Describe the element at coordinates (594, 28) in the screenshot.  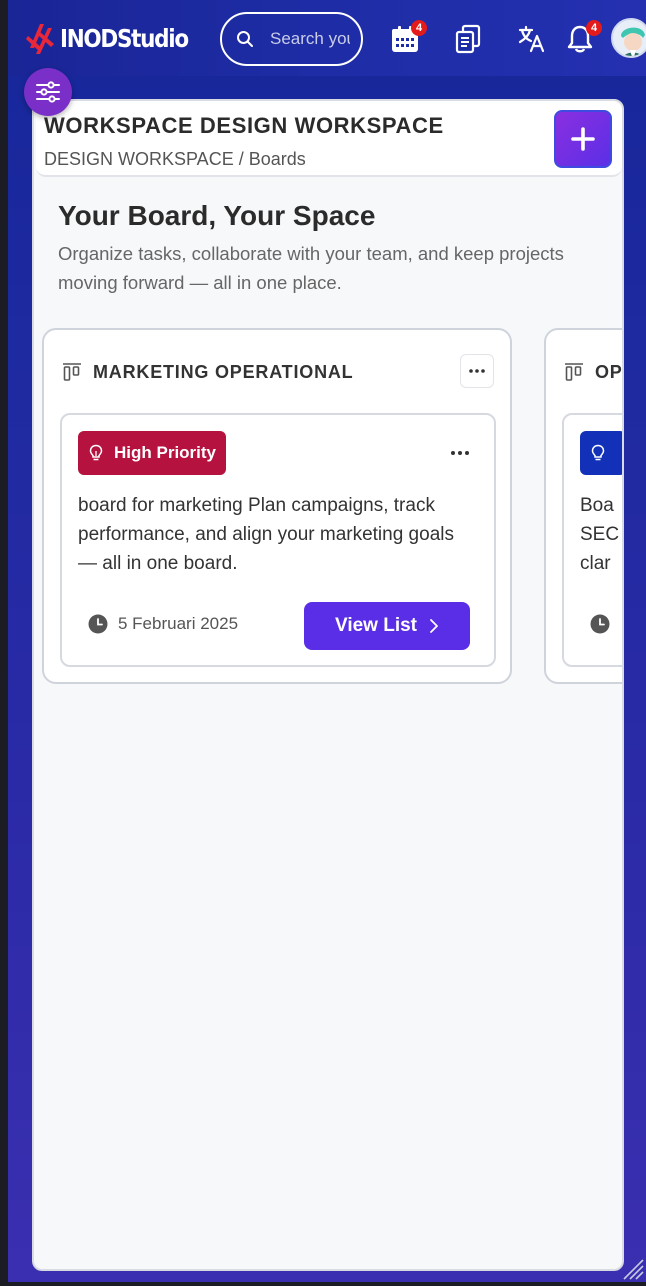
I see `notifications-badge: 4` at that location.